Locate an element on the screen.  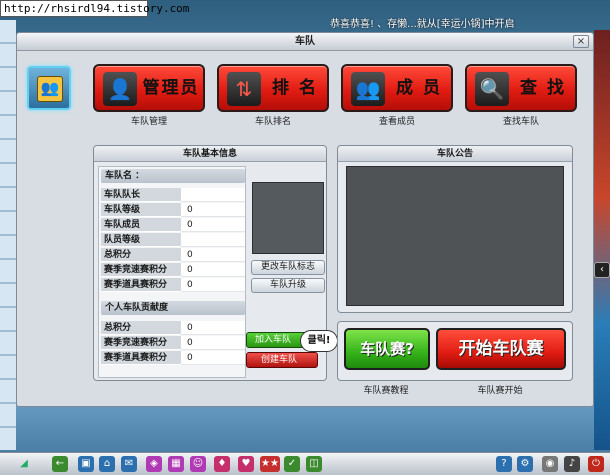
ranking-button: ⇅ 排 名 is located at coordinates (273, 88).